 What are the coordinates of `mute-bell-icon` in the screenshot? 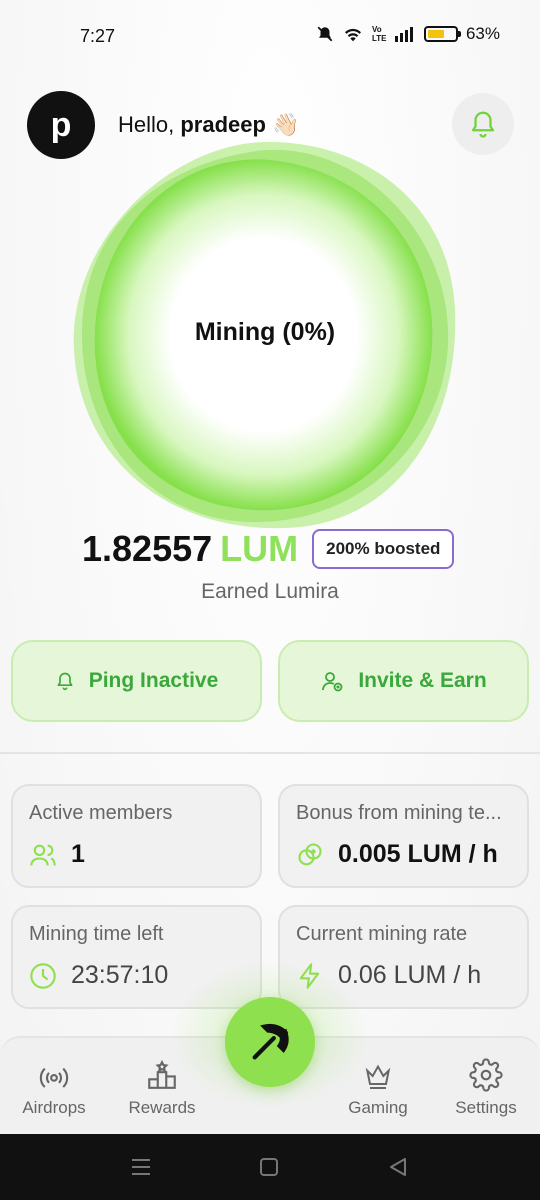 It's located at (325, 34).